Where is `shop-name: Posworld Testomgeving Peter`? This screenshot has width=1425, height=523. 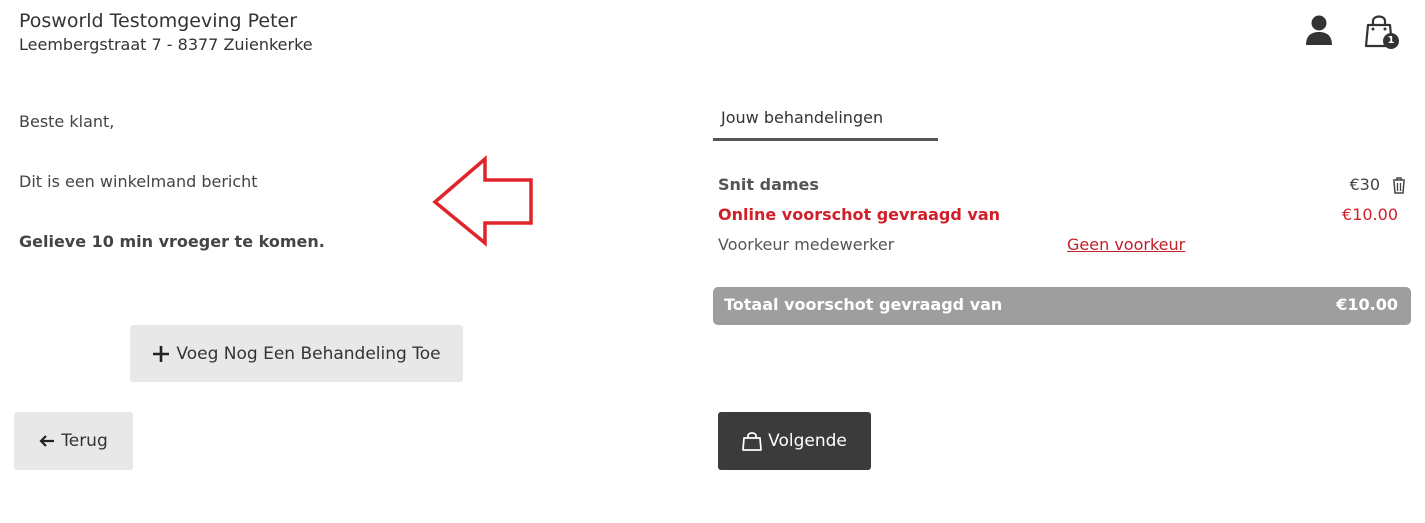 shop-name: Posworld Testomgeving Peter is located at coordinates (158, 21).